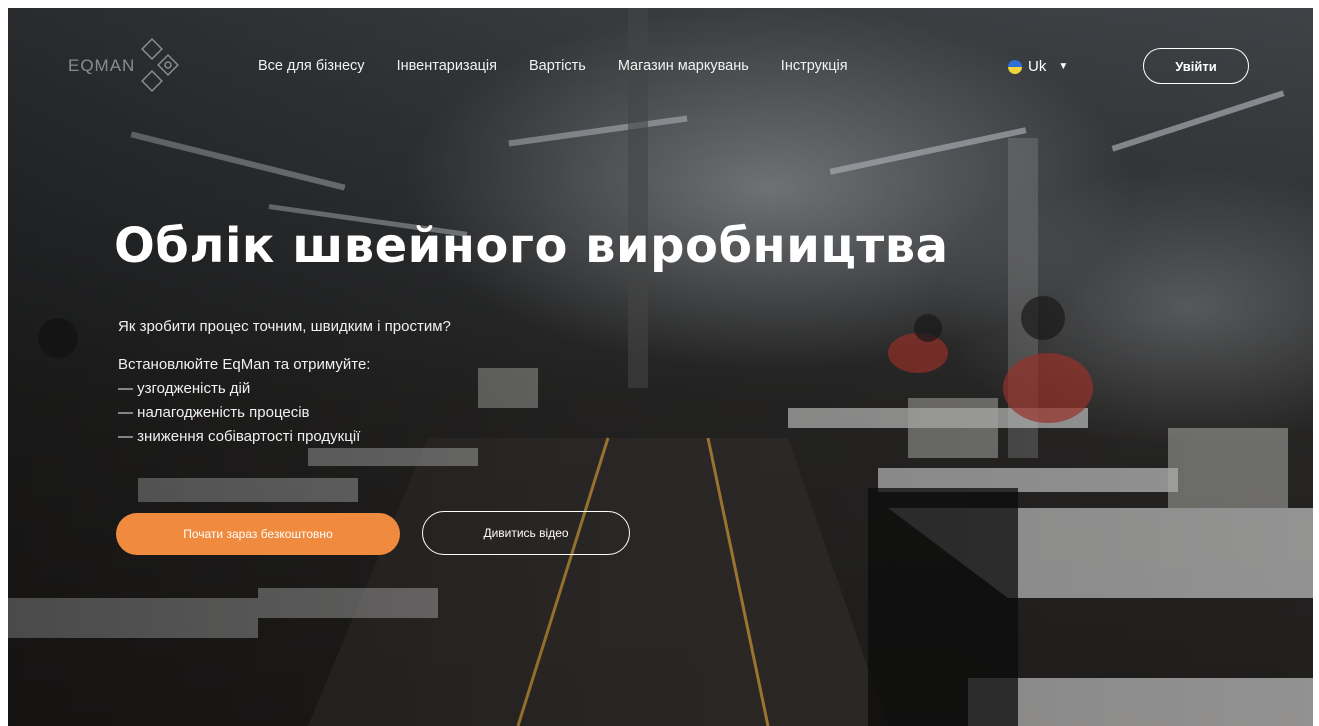 The width and height of the screenshot is (1319, 726). What do you see at coordinates (531, 246) in the screenshot?
I see `page-title: Облік швейного виробництва` at bounding box center [531, 246].